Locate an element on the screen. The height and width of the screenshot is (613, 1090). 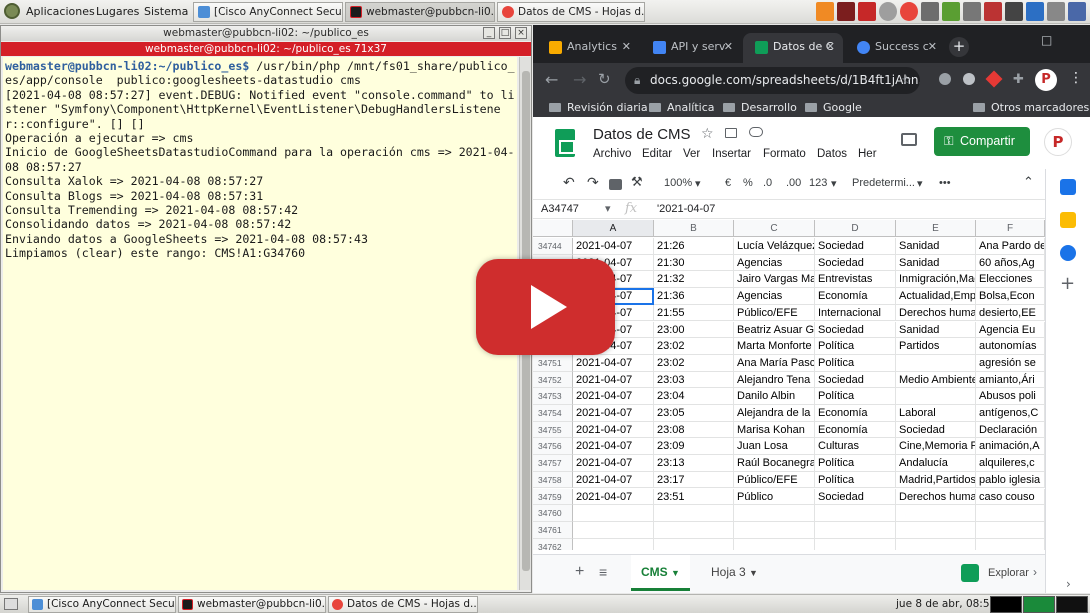
new-tab-button: + is located at coordinates (959, 47).